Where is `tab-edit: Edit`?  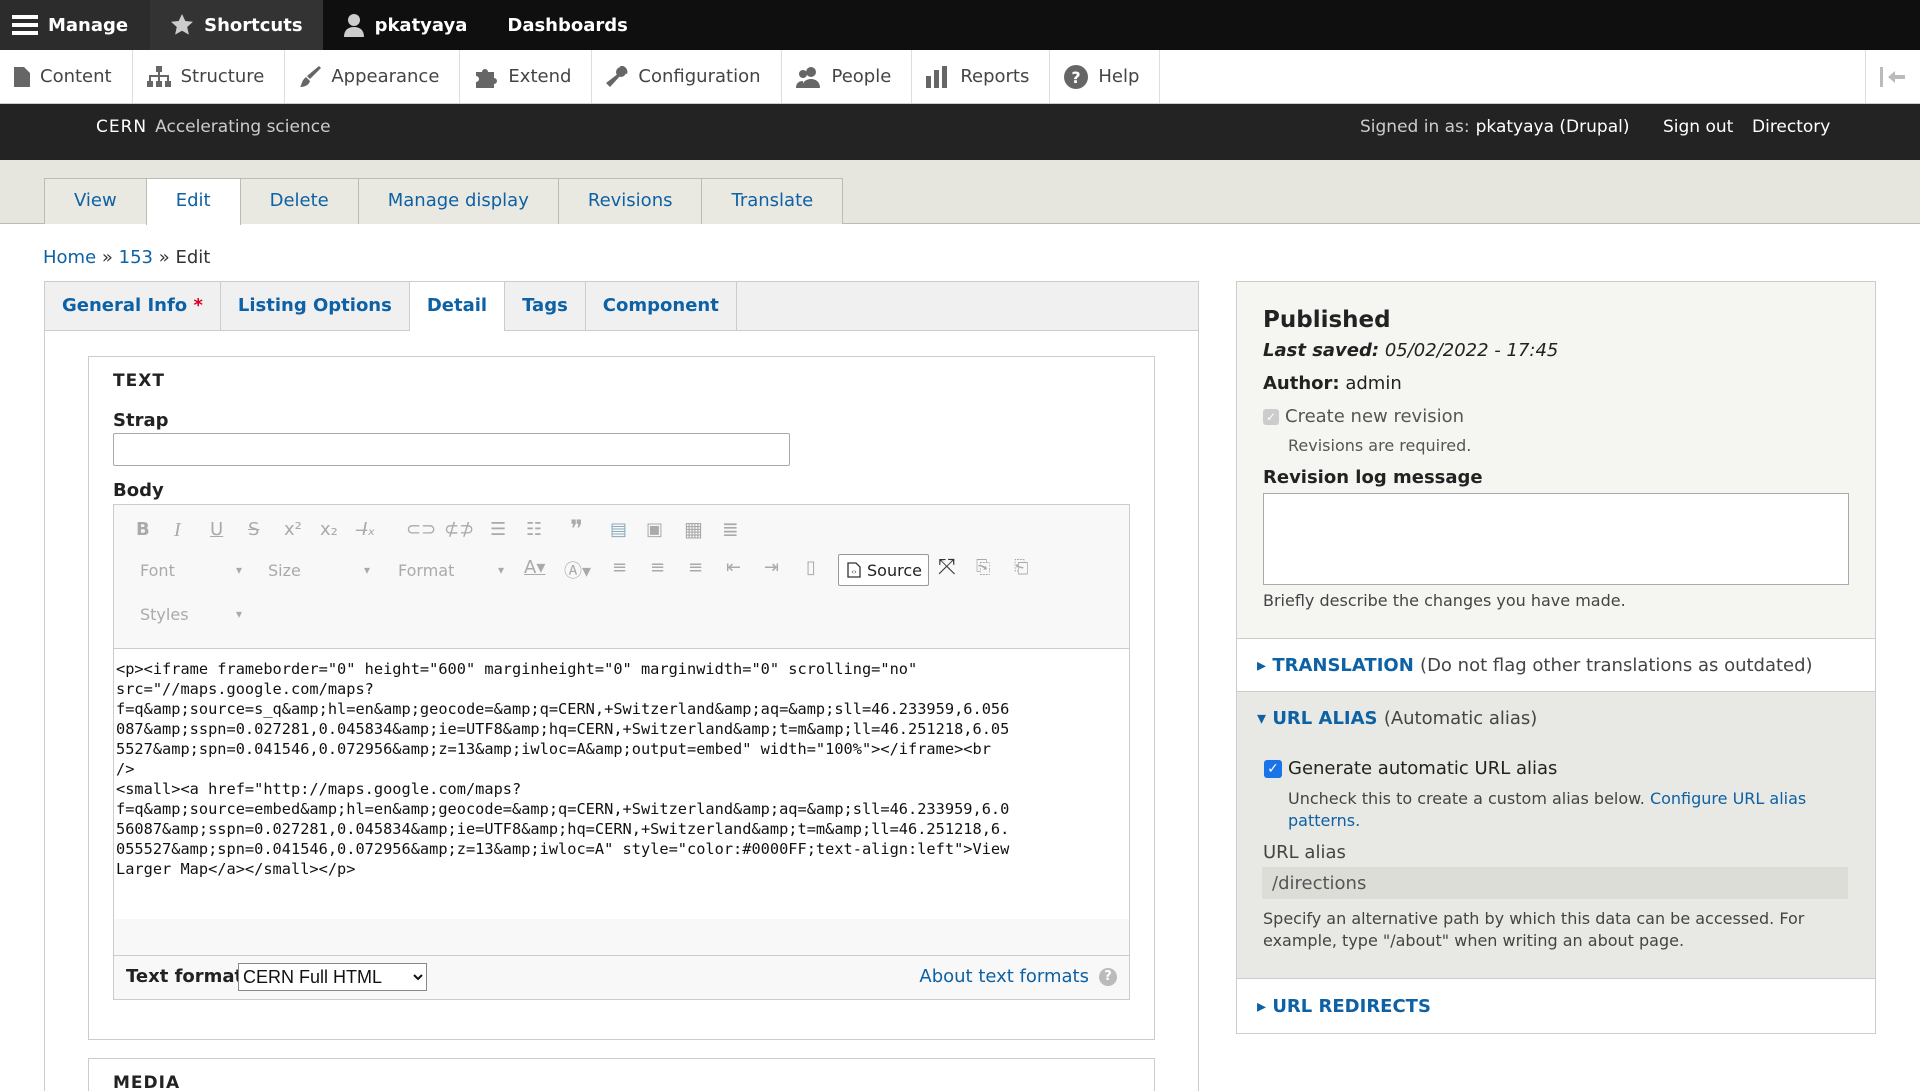 tab-edit: Edit is located at coordinates (193, 201).